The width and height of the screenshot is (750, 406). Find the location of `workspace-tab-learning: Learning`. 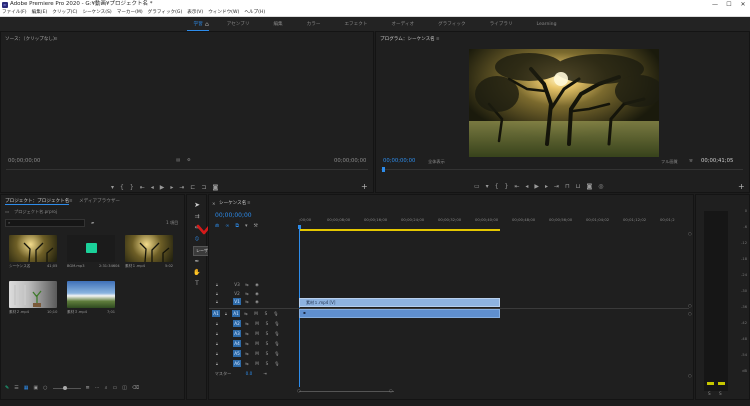

workspace-tab-learning: Learning is located at coordinates (547, 24).